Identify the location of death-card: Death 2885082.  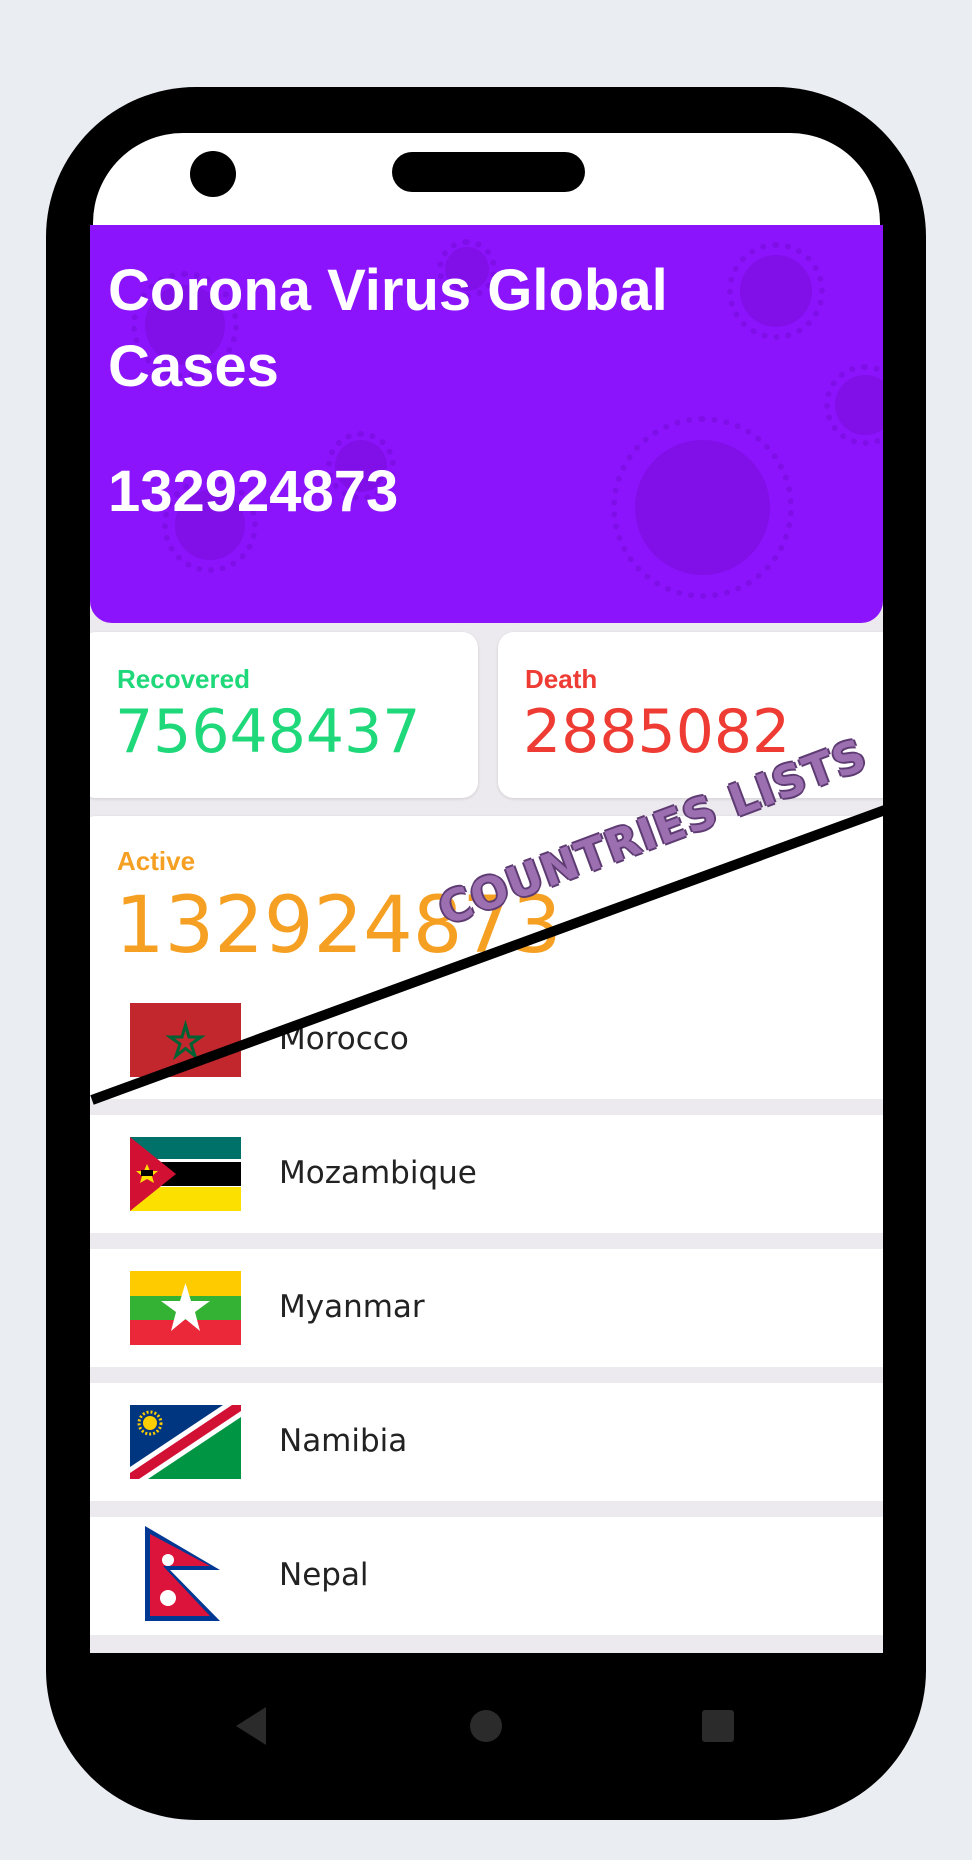
(690, 715).